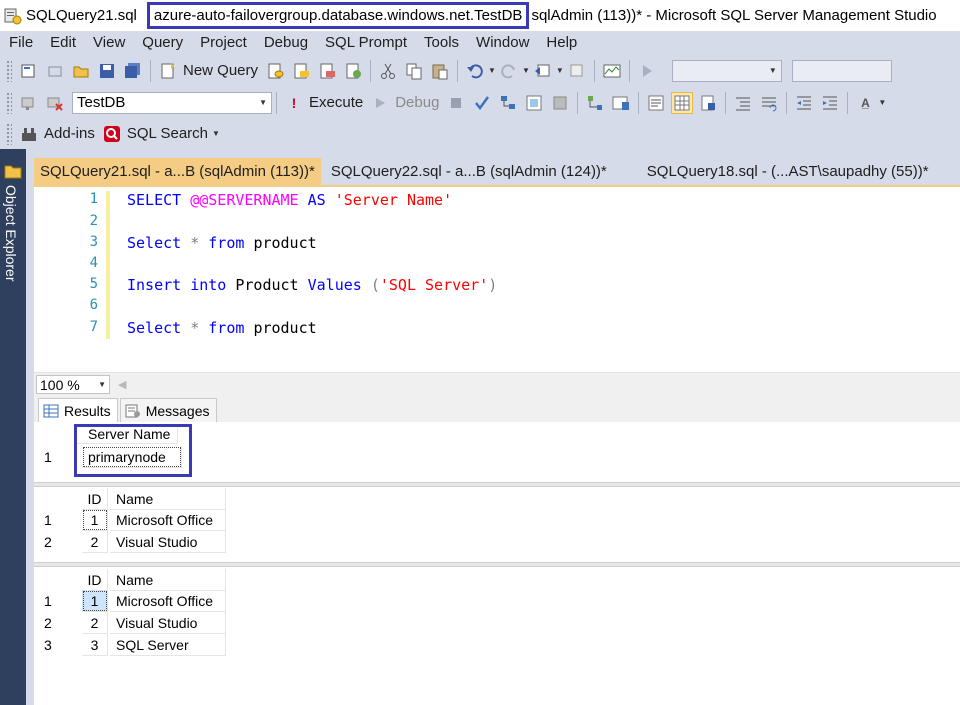 This screenshot has height=705, width=960. What do you see at coordinates (865, 103) in the screenshot?
I see `specify-template-values-icon: A̲` at bounding box center [865, 103].